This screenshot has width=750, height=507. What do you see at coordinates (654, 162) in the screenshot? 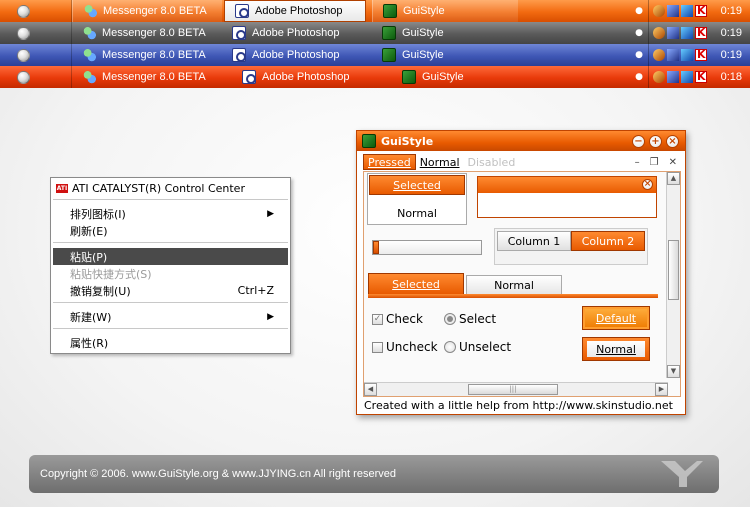
I see `mdi-restore-icon: ❐` at bounding box center [654, 162].